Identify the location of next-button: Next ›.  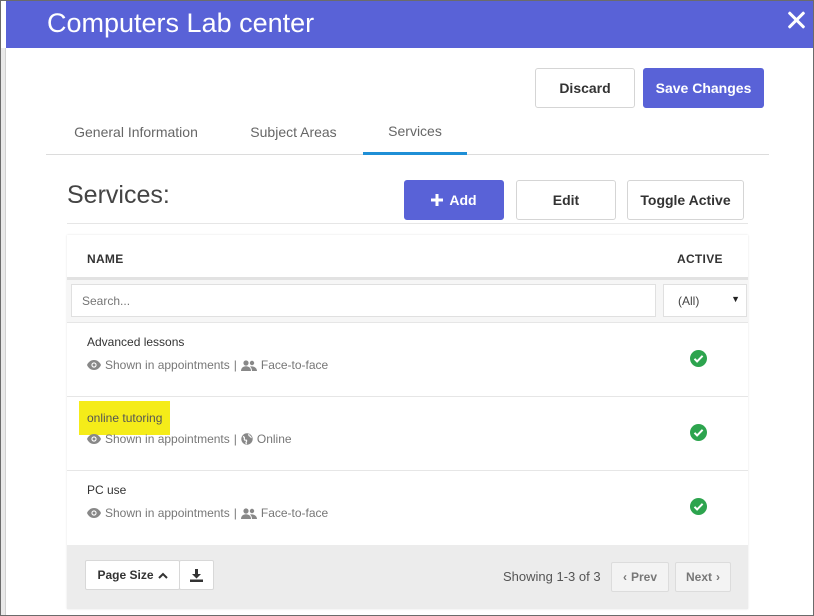
(703, 577).